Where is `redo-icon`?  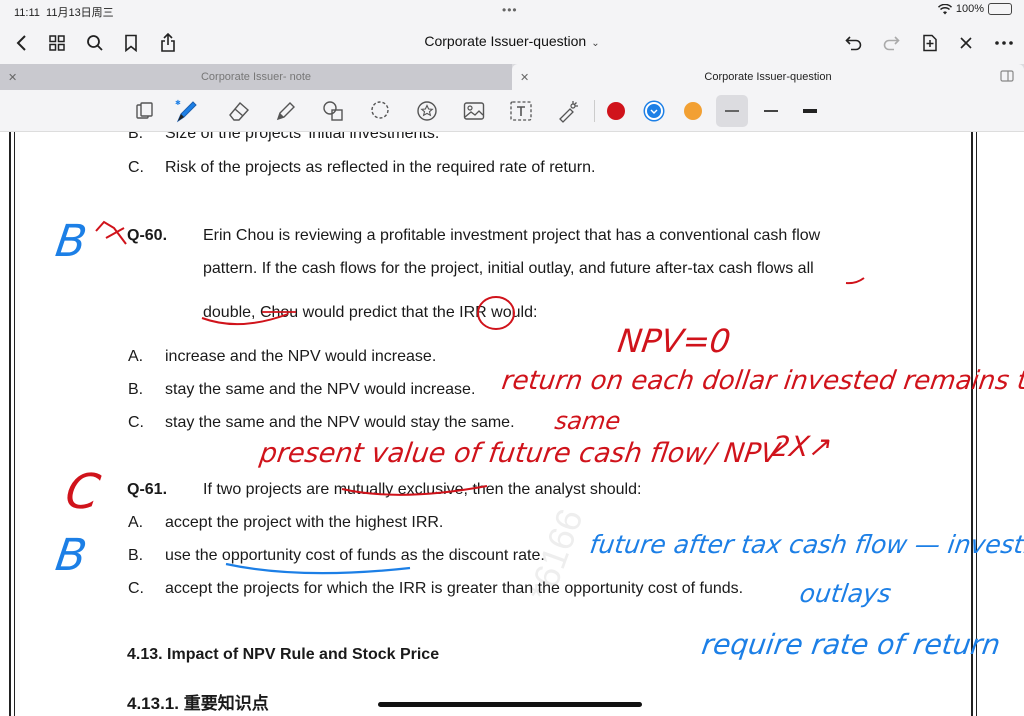
redo-icon is located at coordinates (891, 43).